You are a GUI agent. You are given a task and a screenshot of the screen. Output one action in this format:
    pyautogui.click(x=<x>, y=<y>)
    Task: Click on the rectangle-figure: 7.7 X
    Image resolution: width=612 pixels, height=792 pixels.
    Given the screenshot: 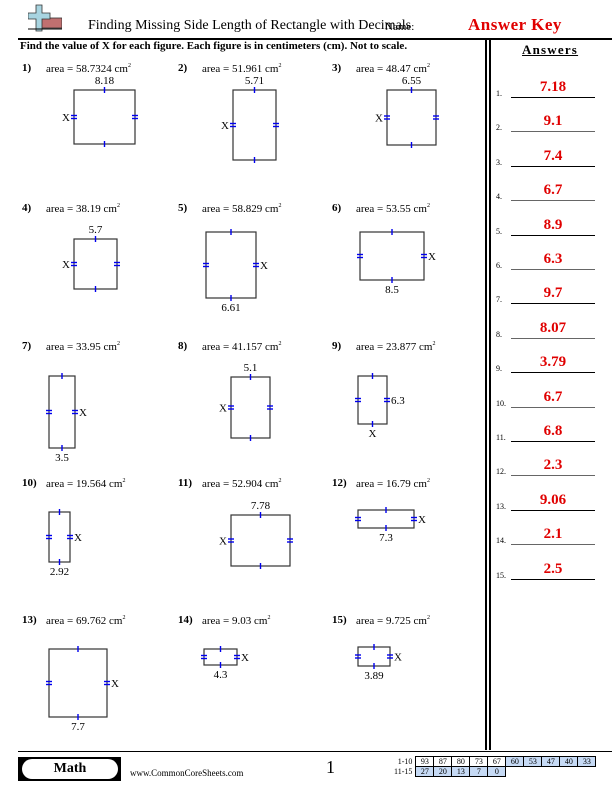 What is the action you would take?
    pyautogui.click(x=82, y=689)
    